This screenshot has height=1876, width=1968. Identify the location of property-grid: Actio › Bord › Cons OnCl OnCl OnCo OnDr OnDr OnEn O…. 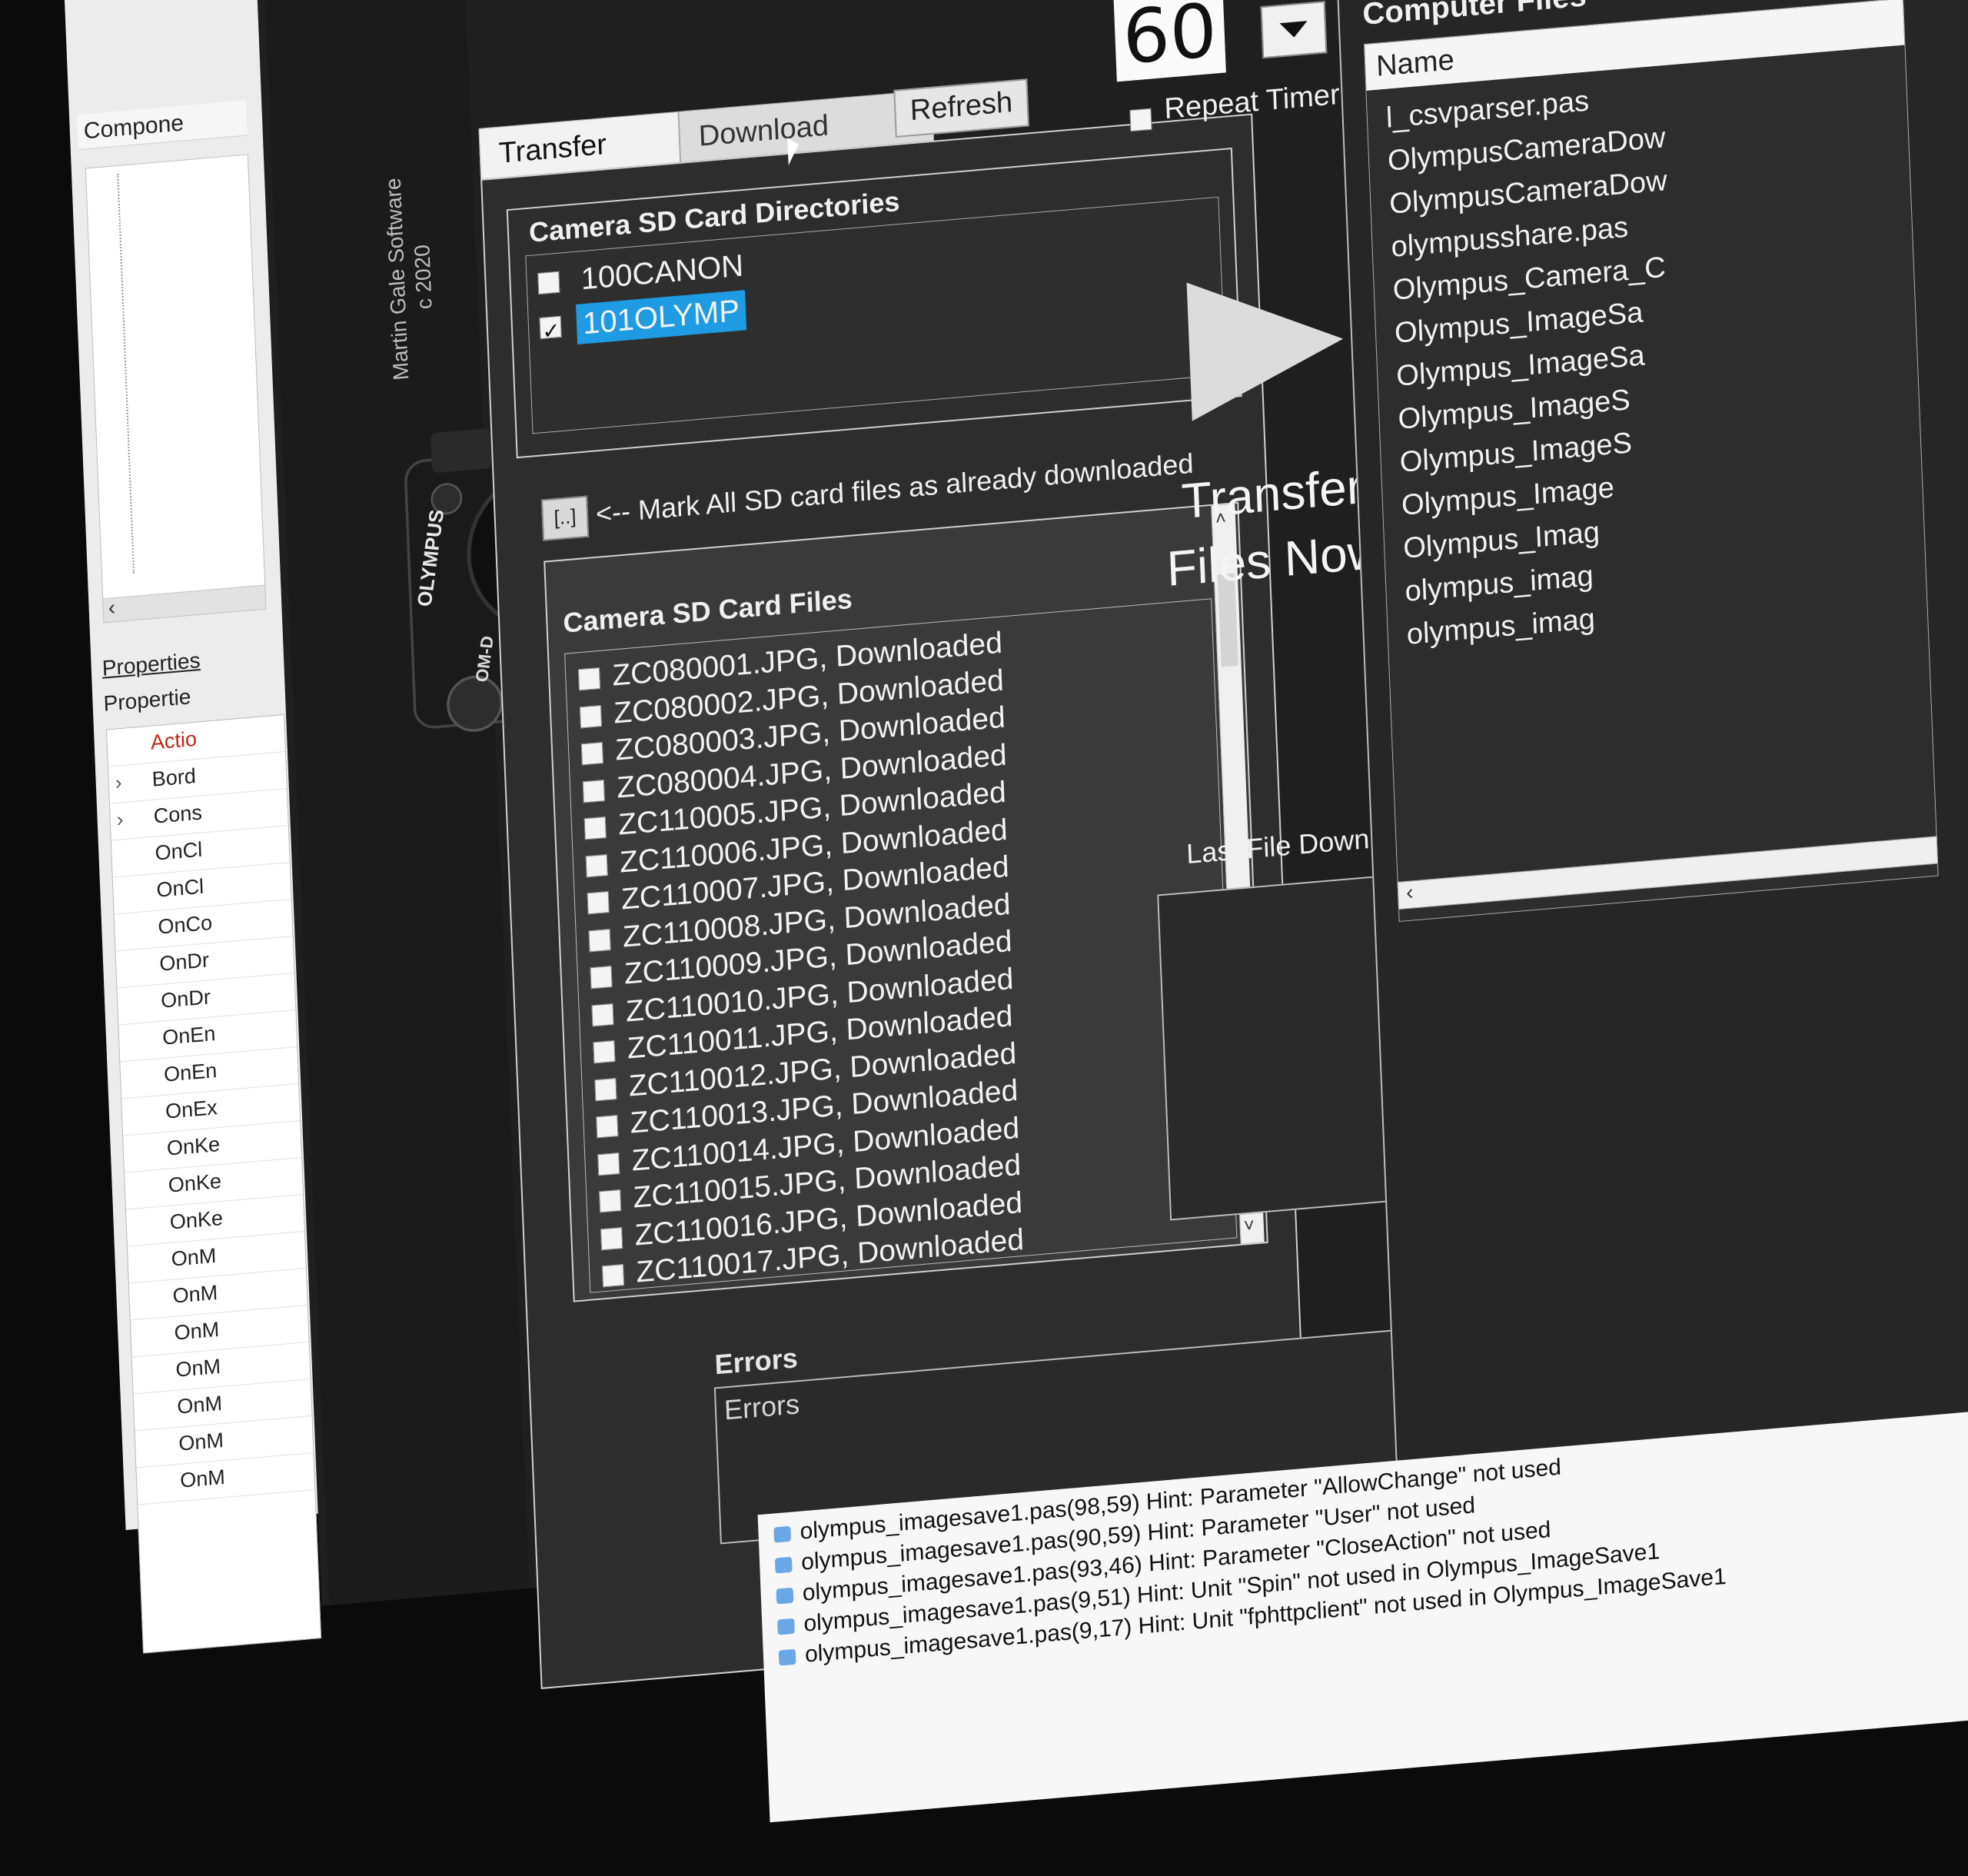
(214, 1183).